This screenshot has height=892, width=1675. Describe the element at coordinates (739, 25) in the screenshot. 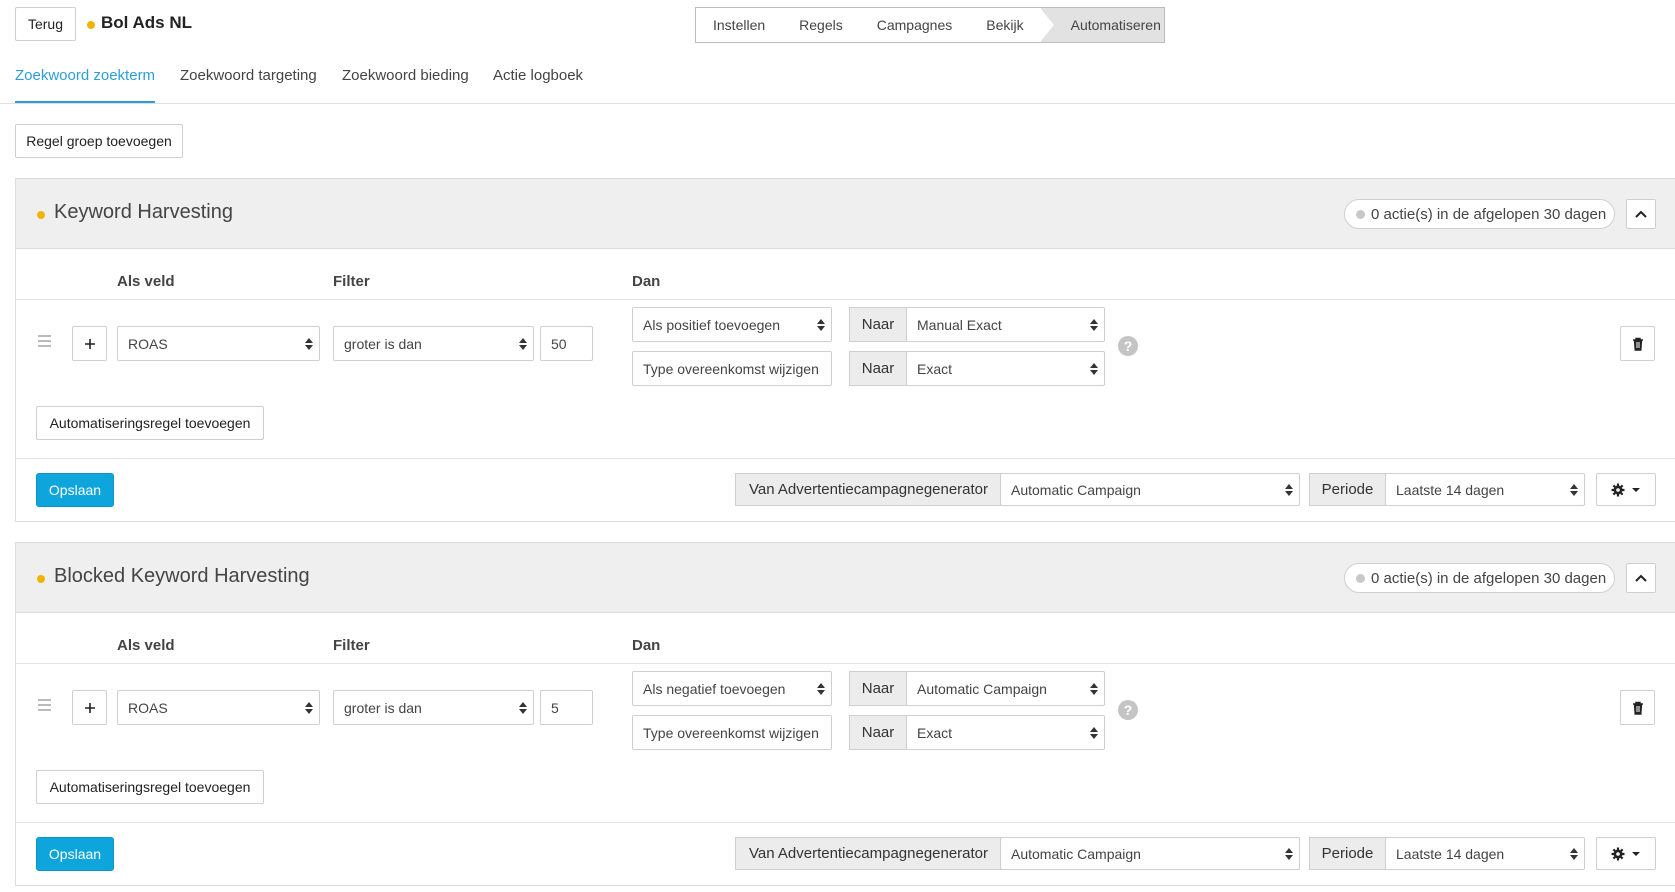

I see `step-instellen: Instellen` at that location.